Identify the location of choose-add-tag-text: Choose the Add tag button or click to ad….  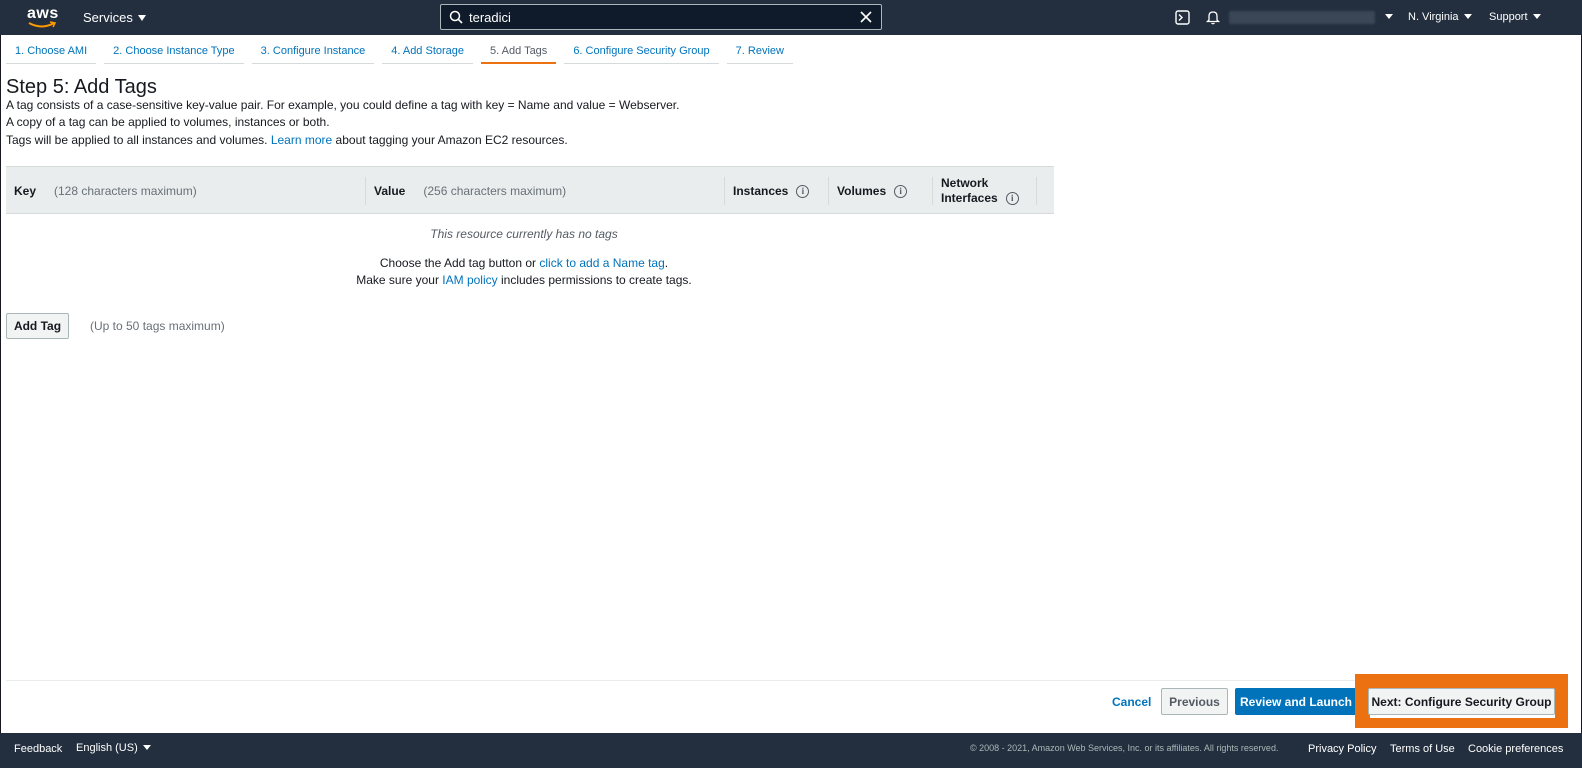
(524, 263).